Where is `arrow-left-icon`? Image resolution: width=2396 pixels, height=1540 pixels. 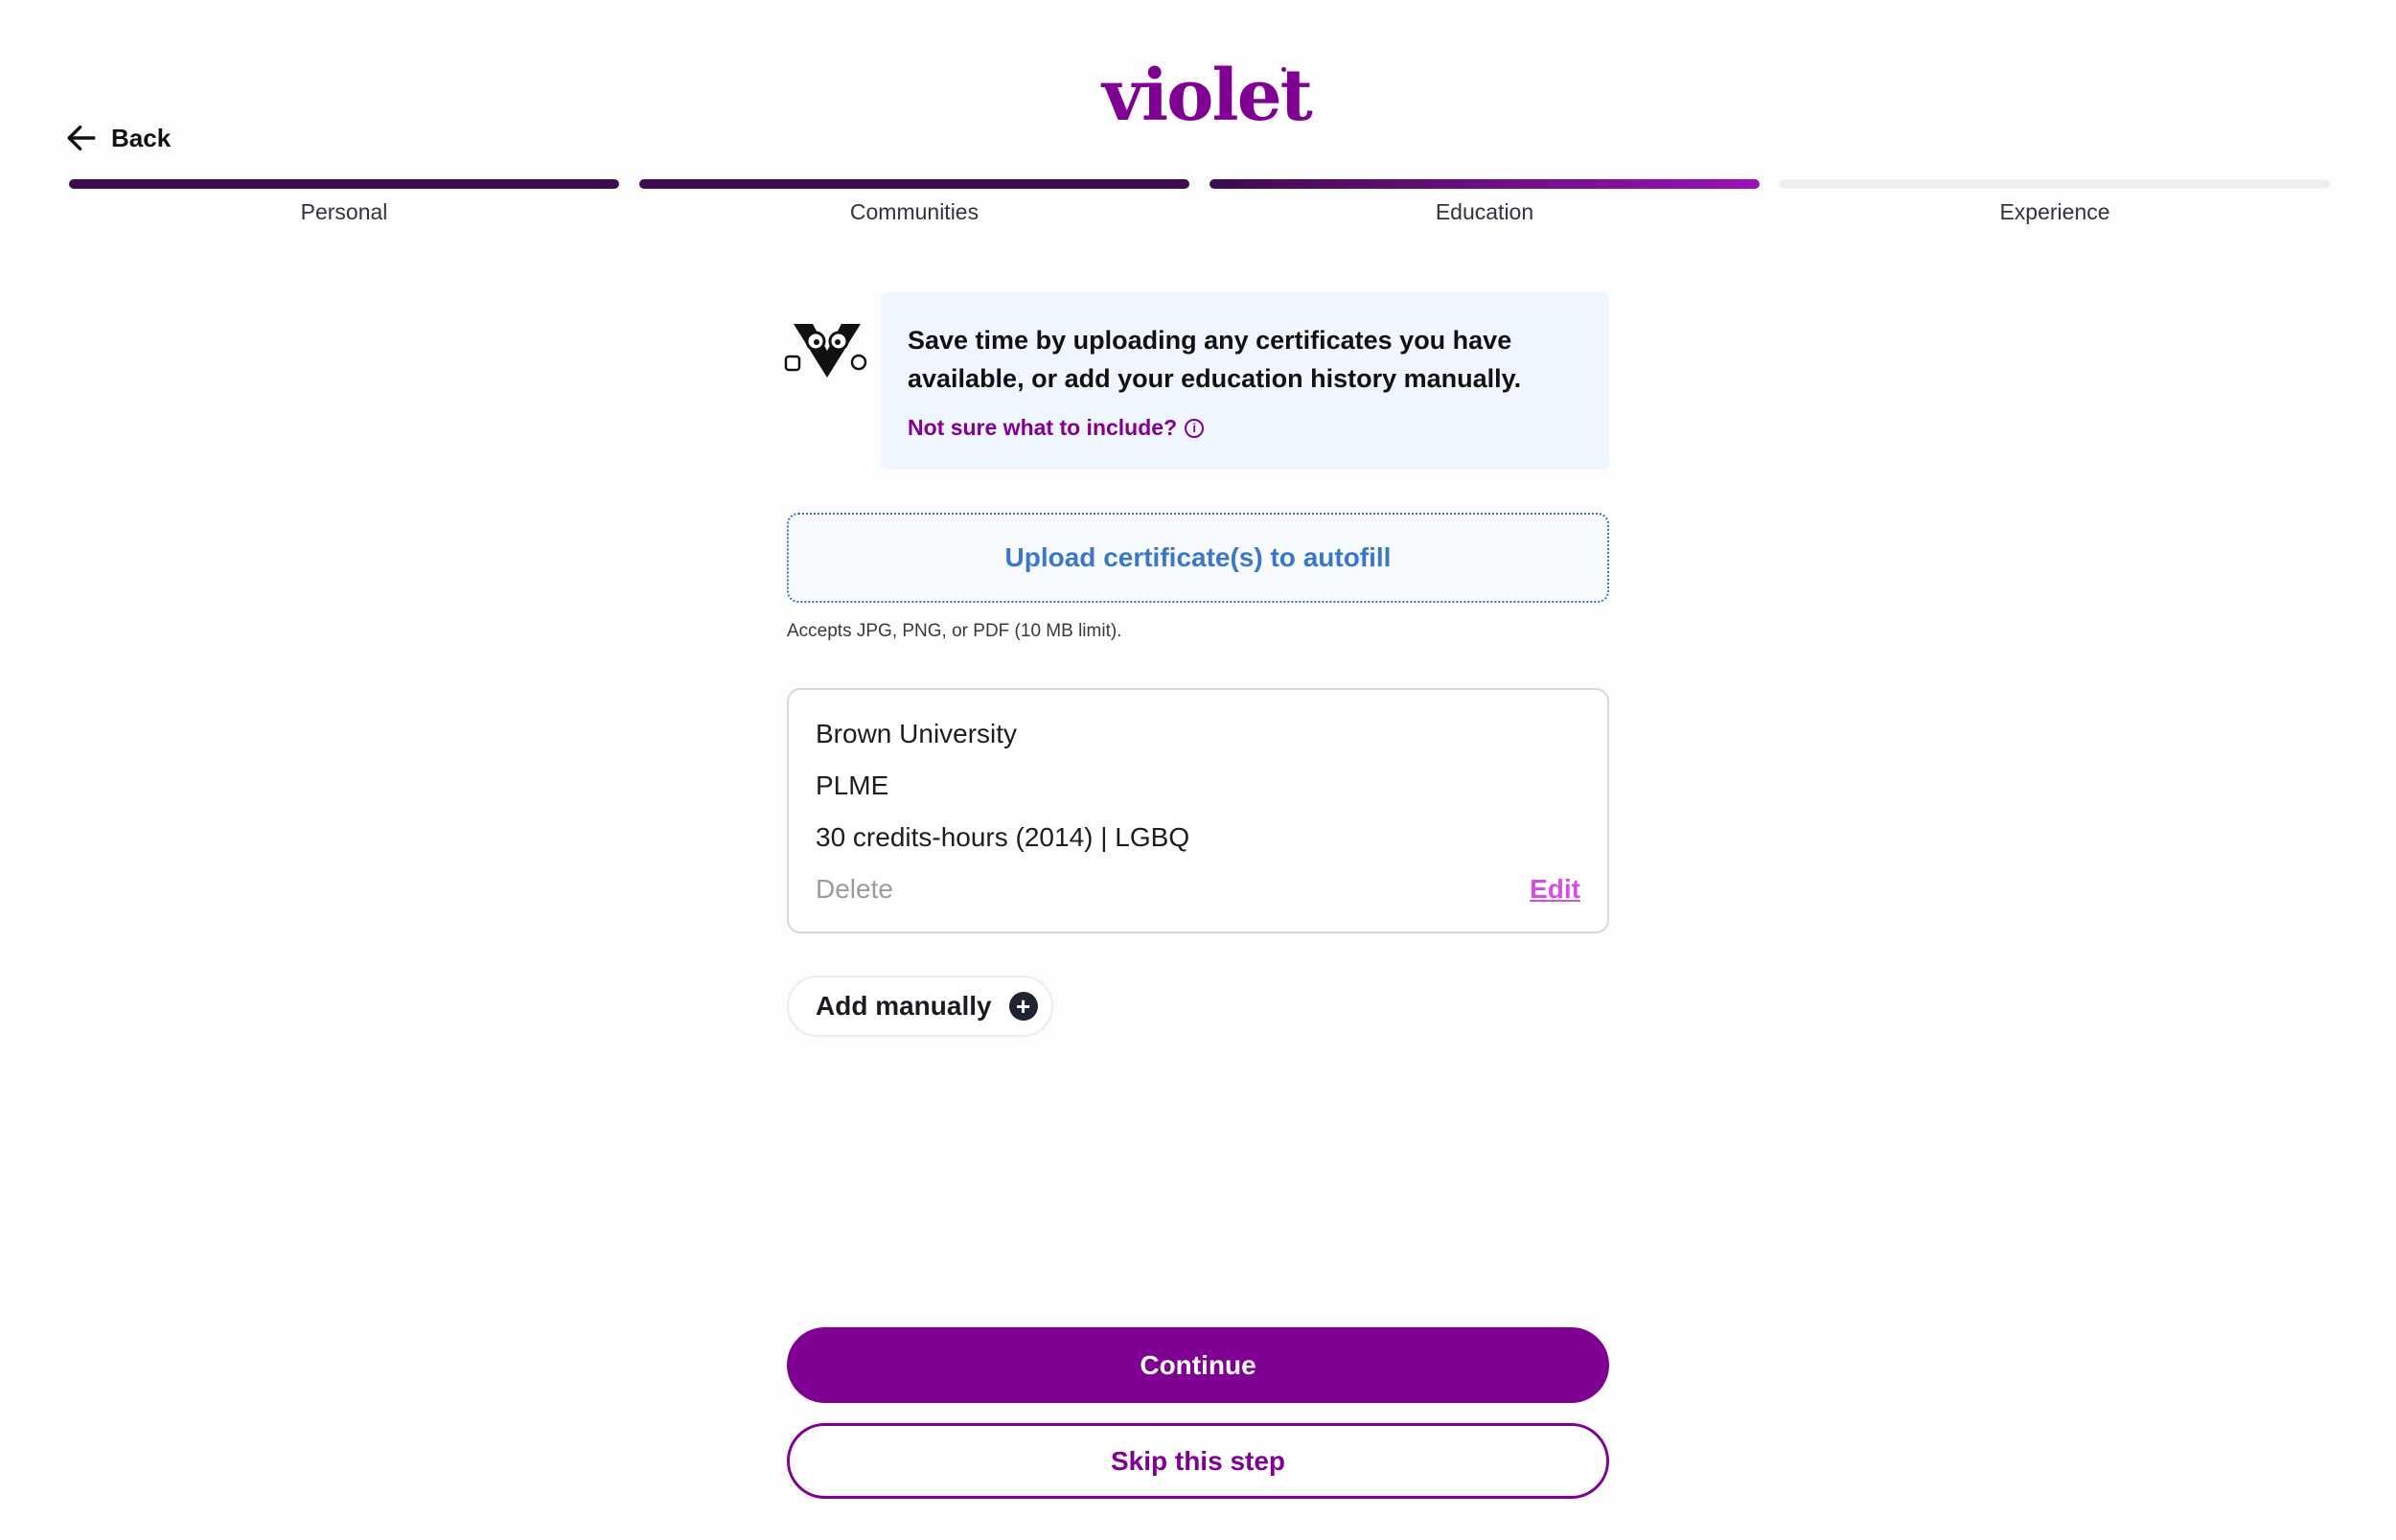 arrow-left-icon is located at coordinates (81, 138).